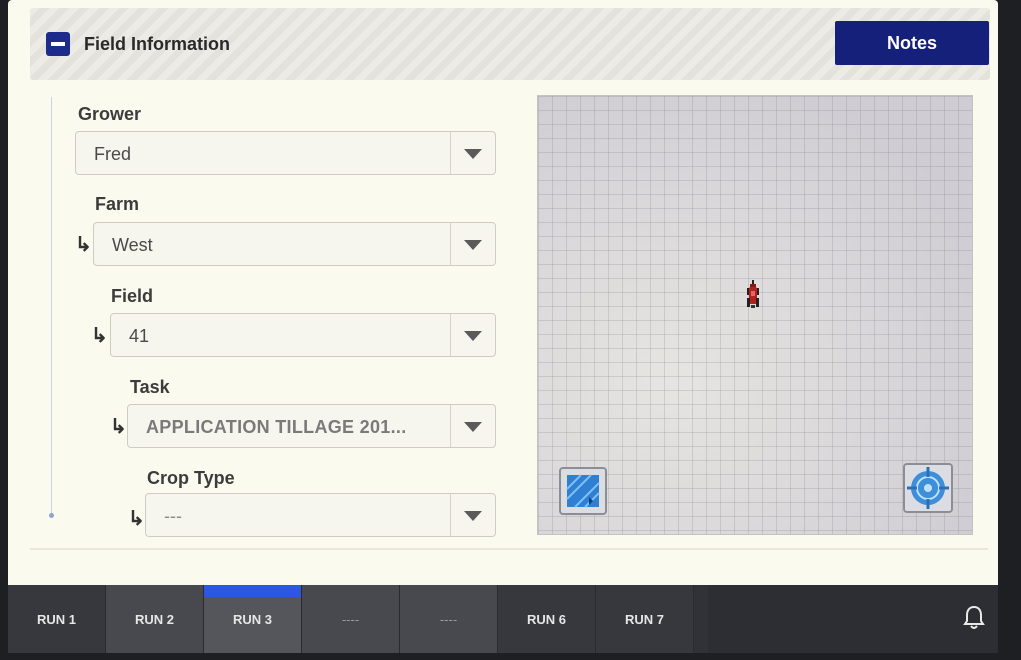 This screenshot has height=660, width=1021. I want to click on tab-empty-5: ----, so click(449, 619).